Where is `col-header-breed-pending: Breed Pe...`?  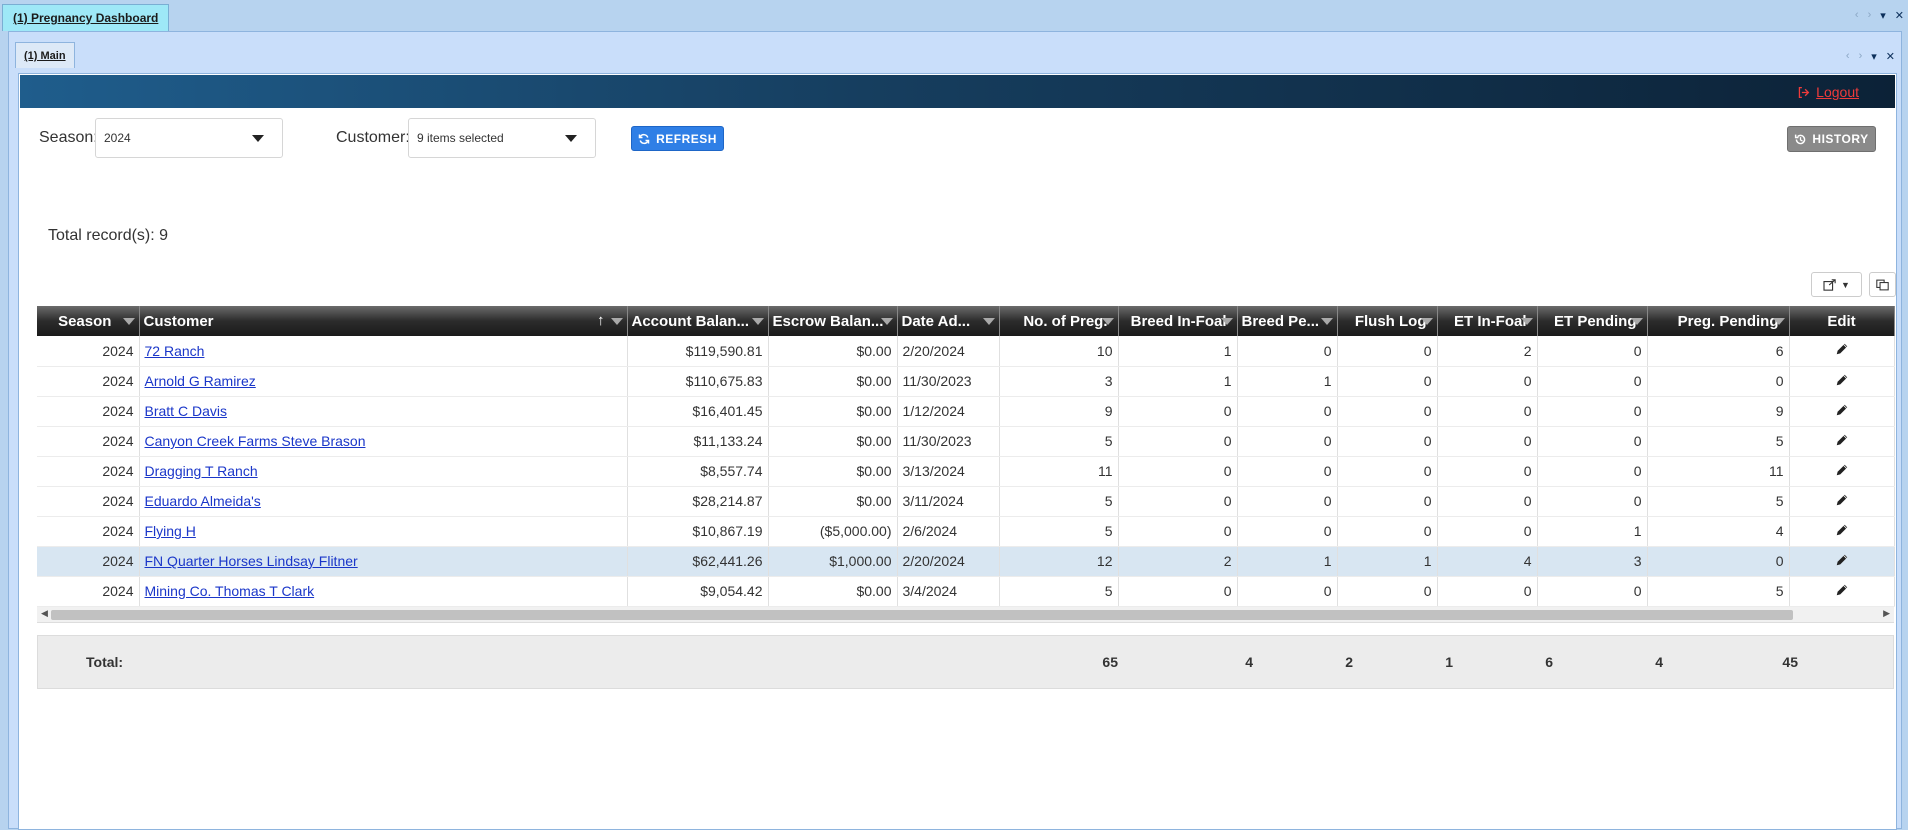
col-header-breed-pending: Breed Pe... is located at coordinates (1287, 321).